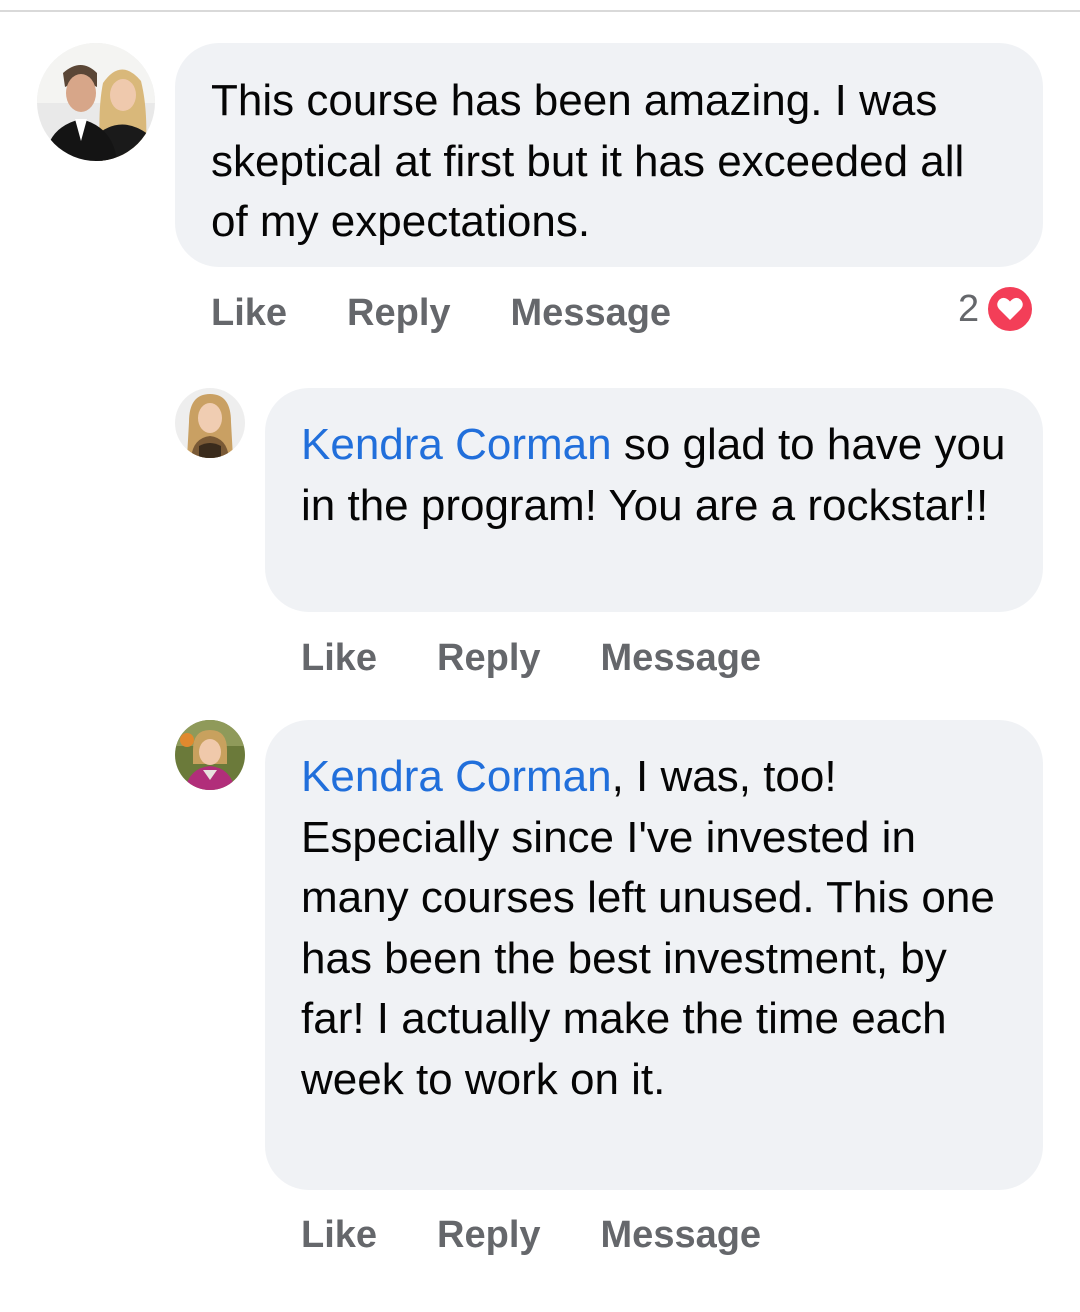  I want to click on reaction-summary: 2, so click(997, 309).